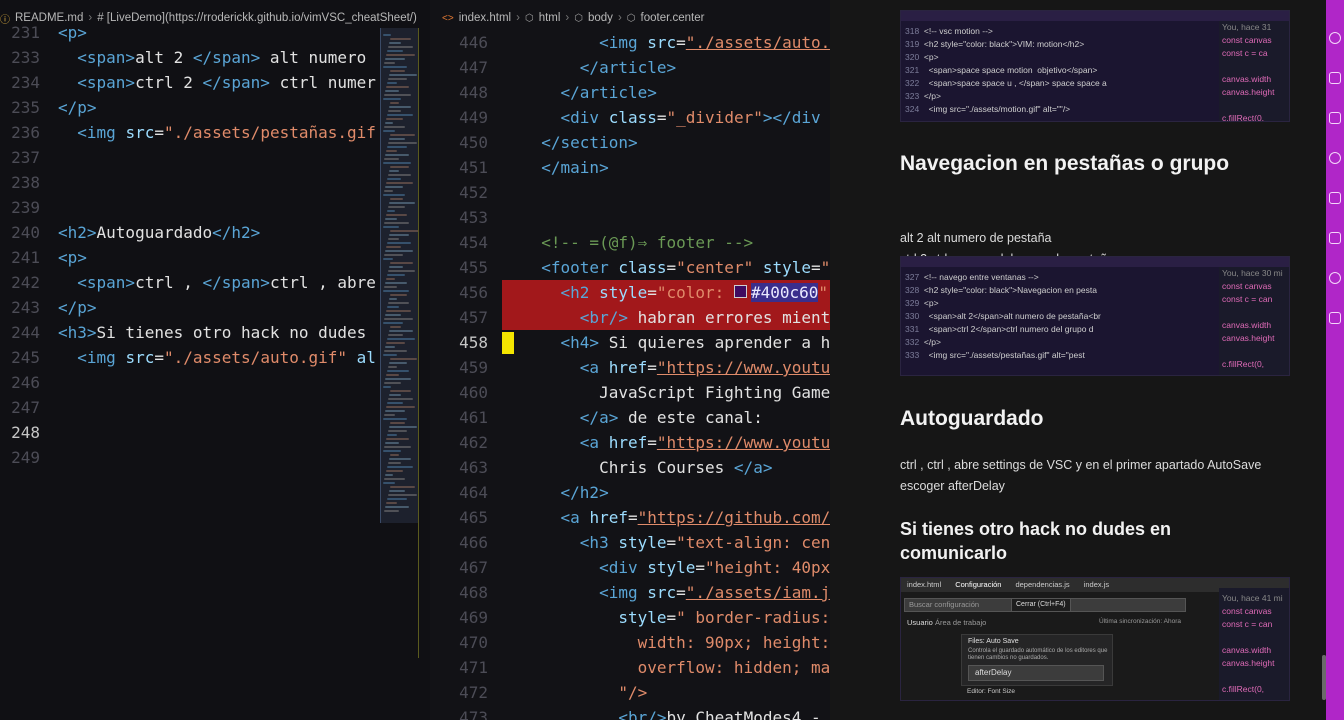 The height and width of the screenshot is (720, 1344). Describe the element at coordinates (215, 207) in the screenshot. I see `code-line: 239` at that location.